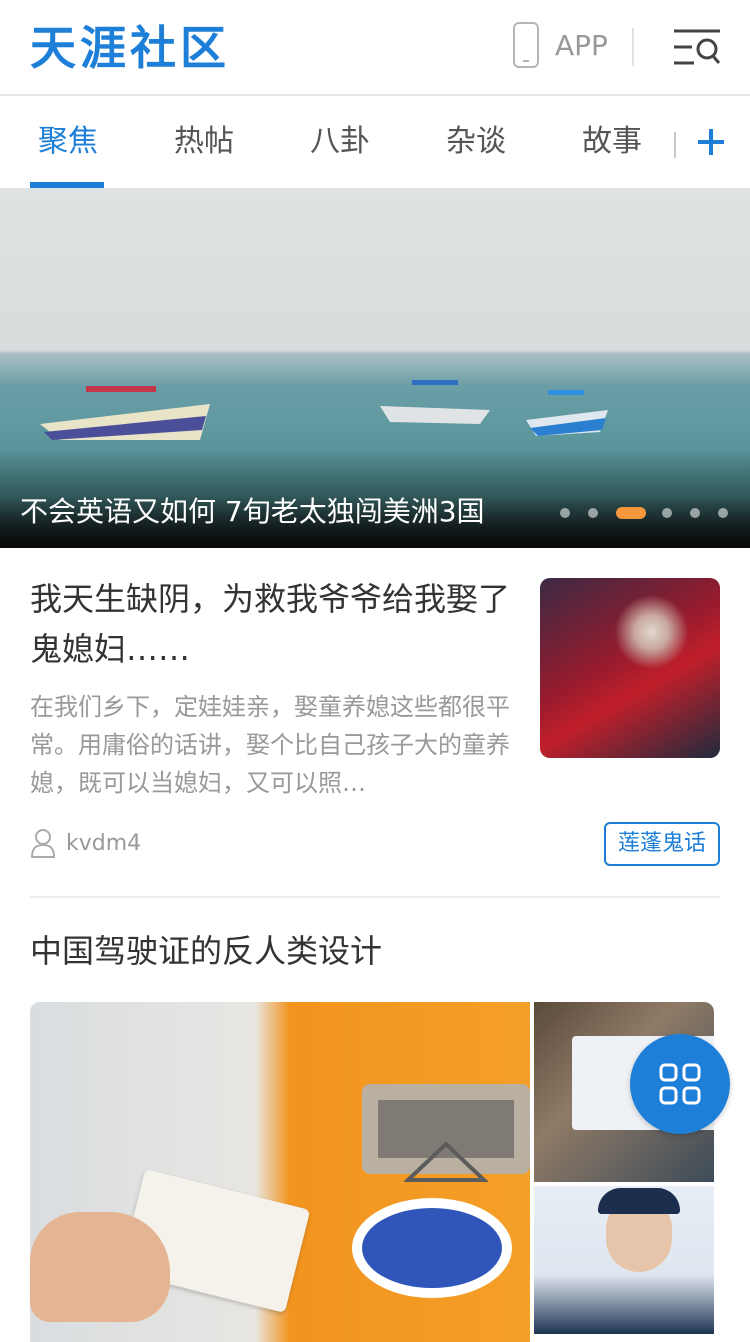 This screenshot has height=1342, width=750. What do you see at coordinates (432, 1248) in the screenshot?
I see `reader-badge` at bounding box center [432, 1248].